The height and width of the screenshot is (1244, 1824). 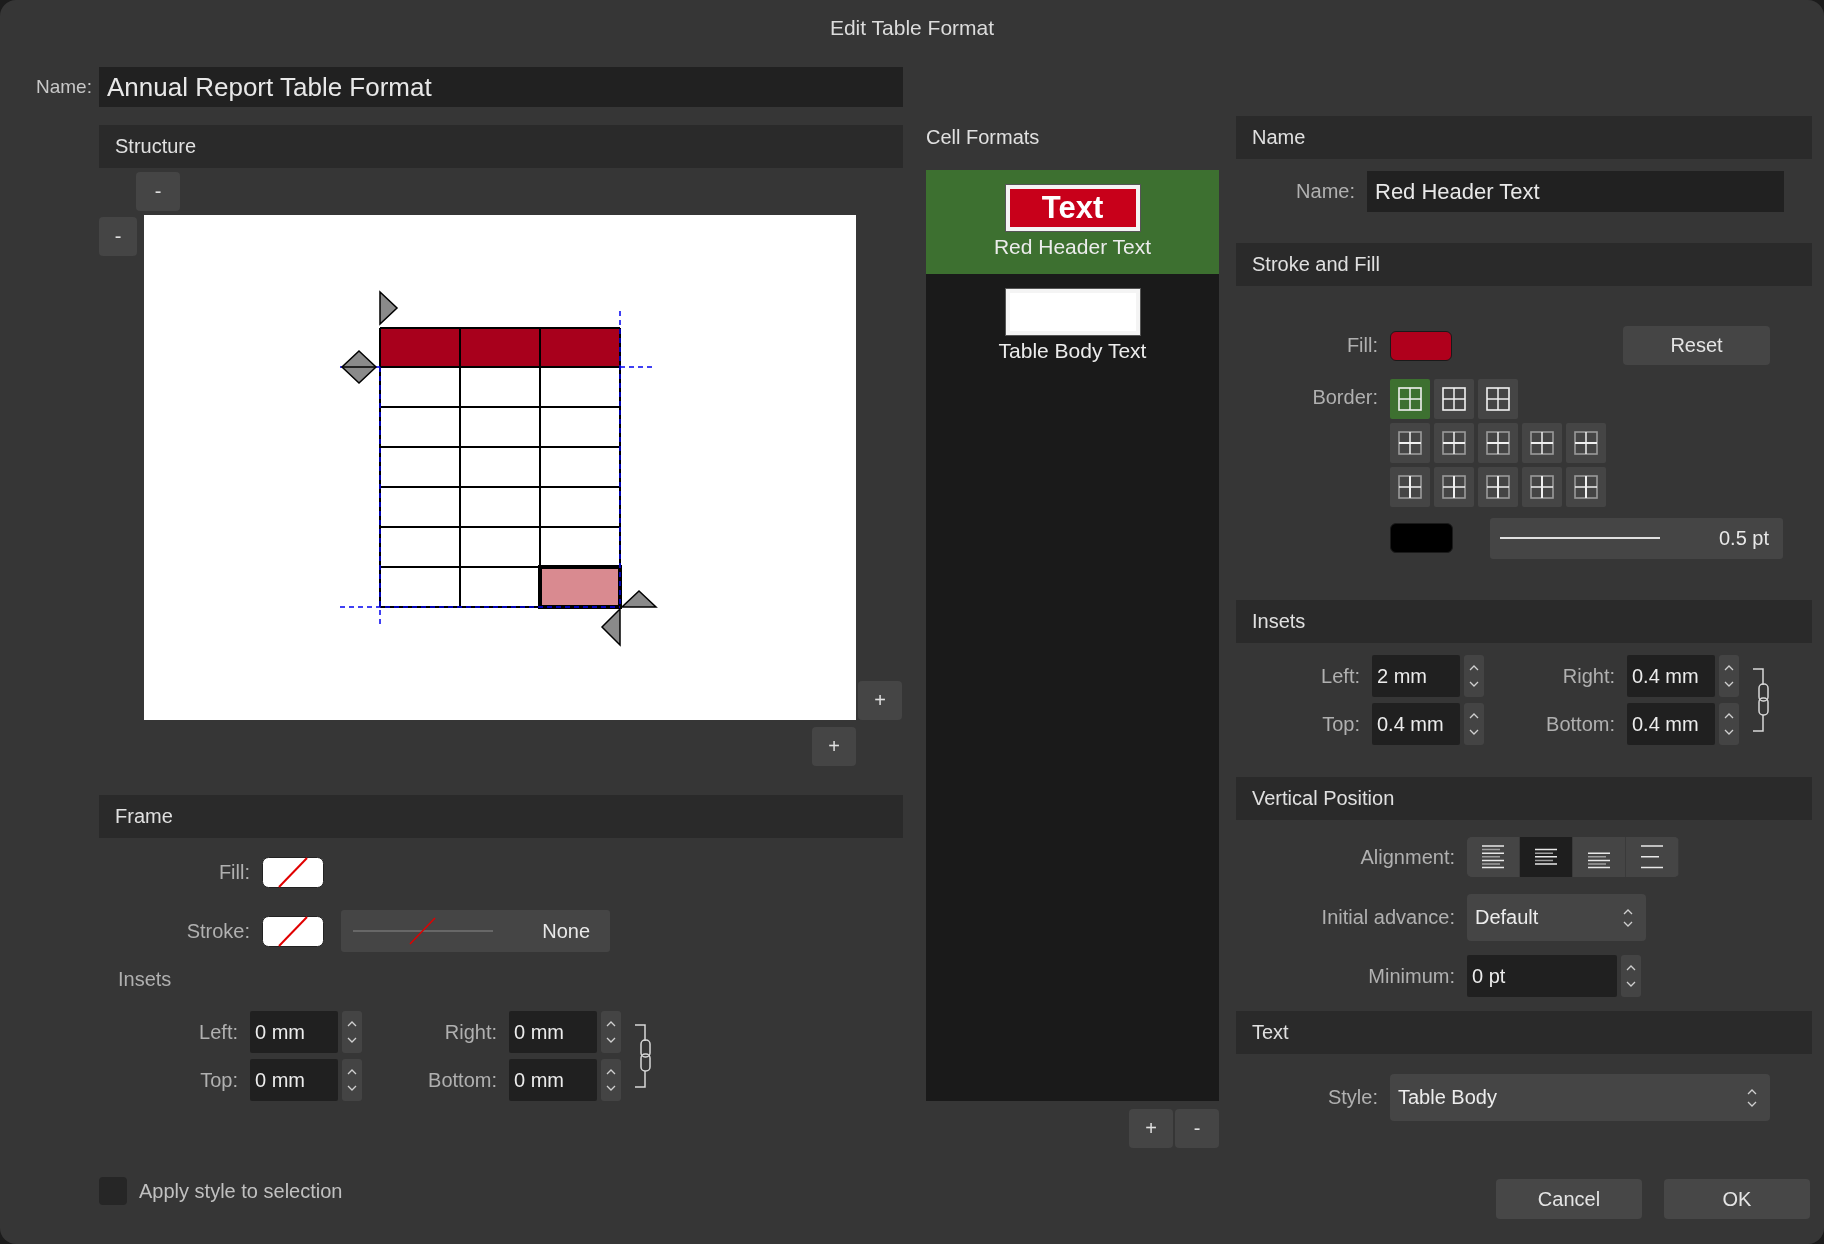 I want to click on insets-label: Insets, so click(x=145, y=979).